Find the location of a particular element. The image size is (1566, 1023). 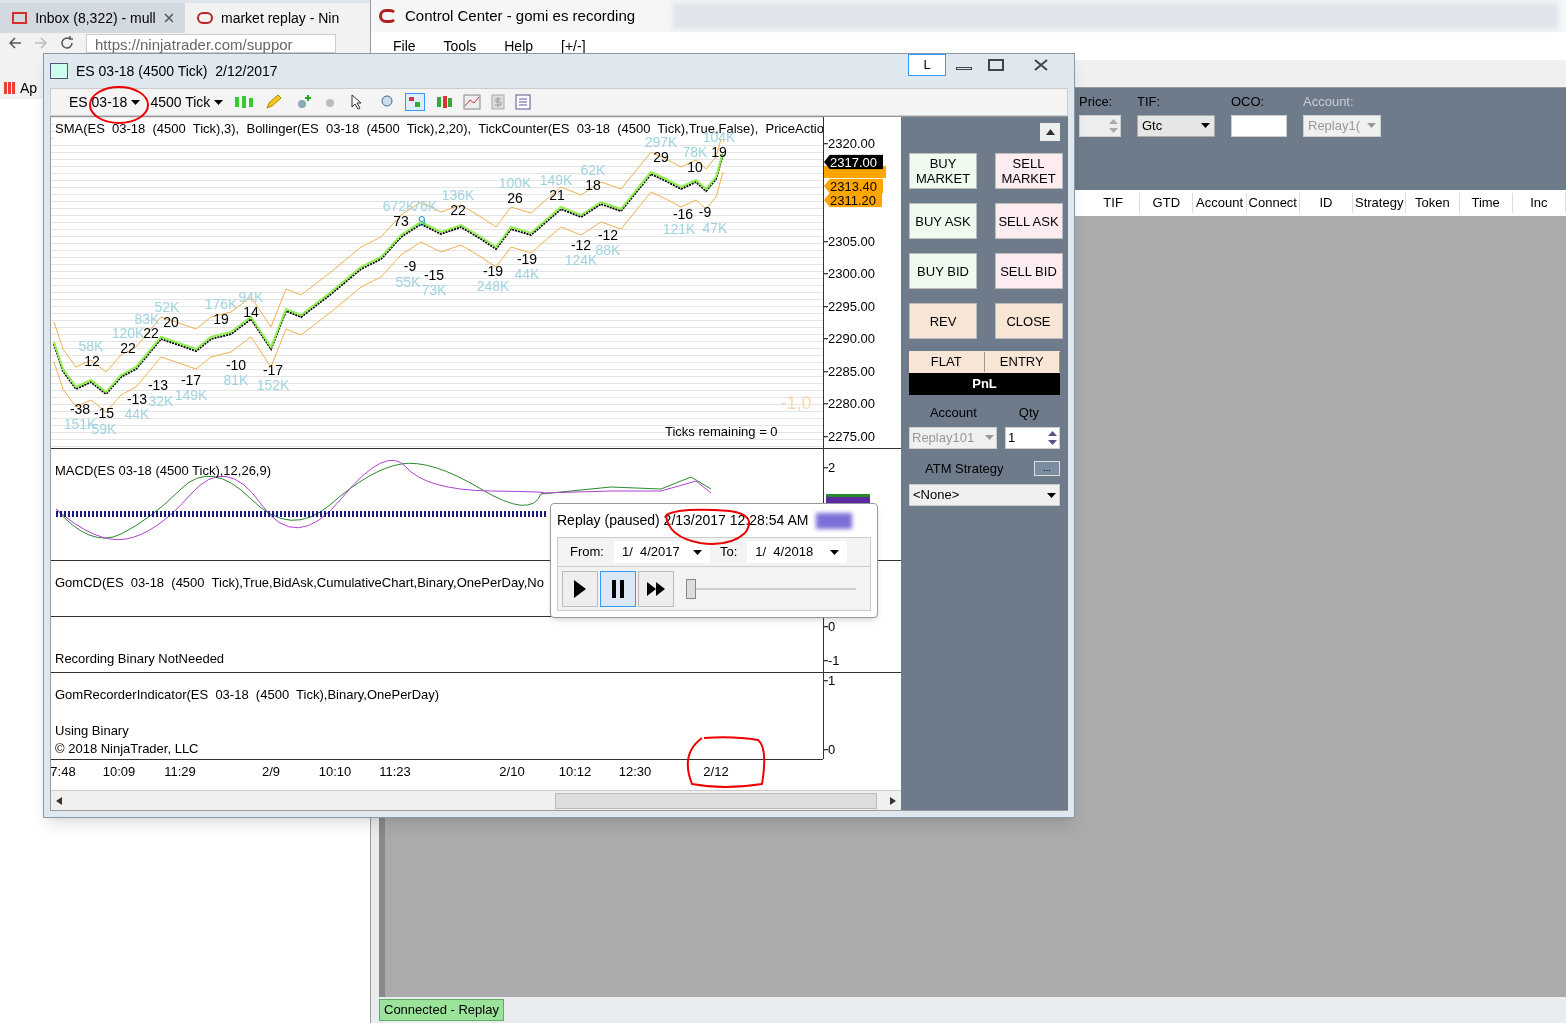

axis-tick: 0 is located at coordinates (832, 750).